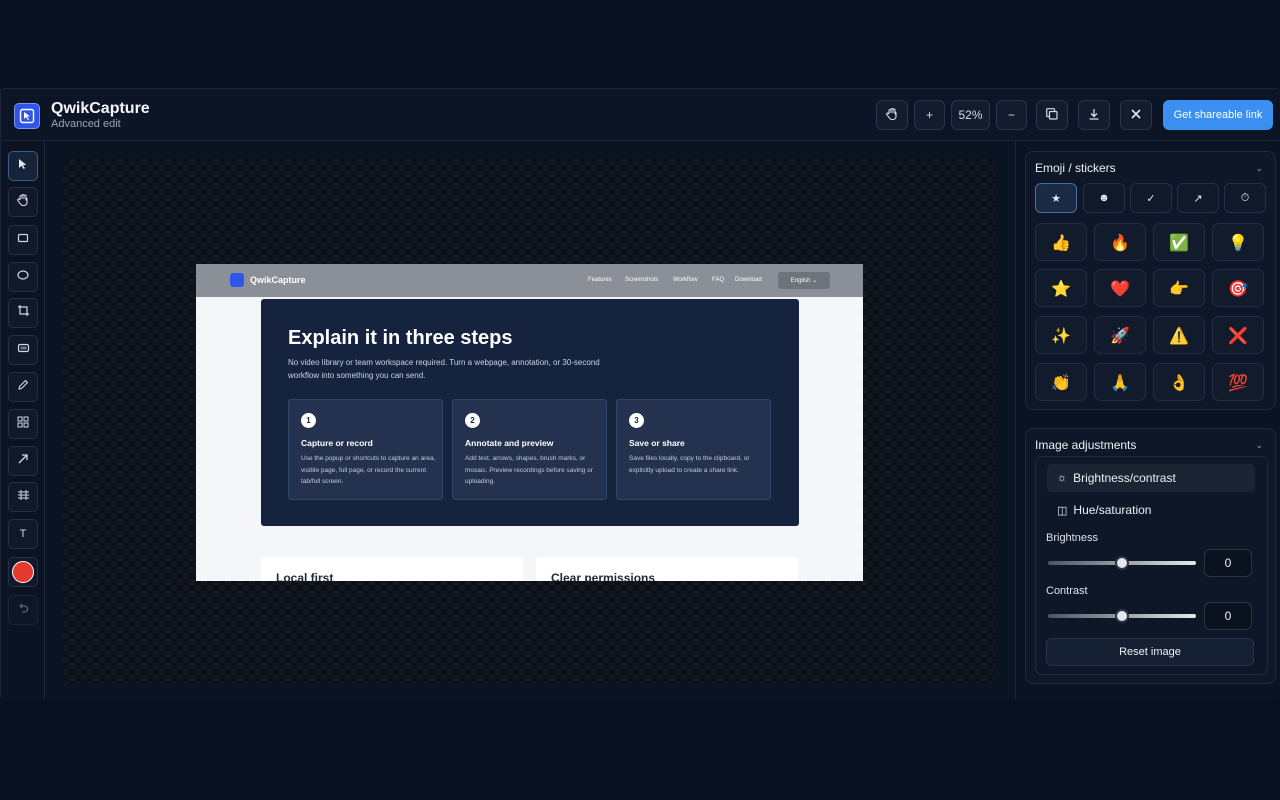  I want to click on zoom-in-button: +, so click(929, 115).